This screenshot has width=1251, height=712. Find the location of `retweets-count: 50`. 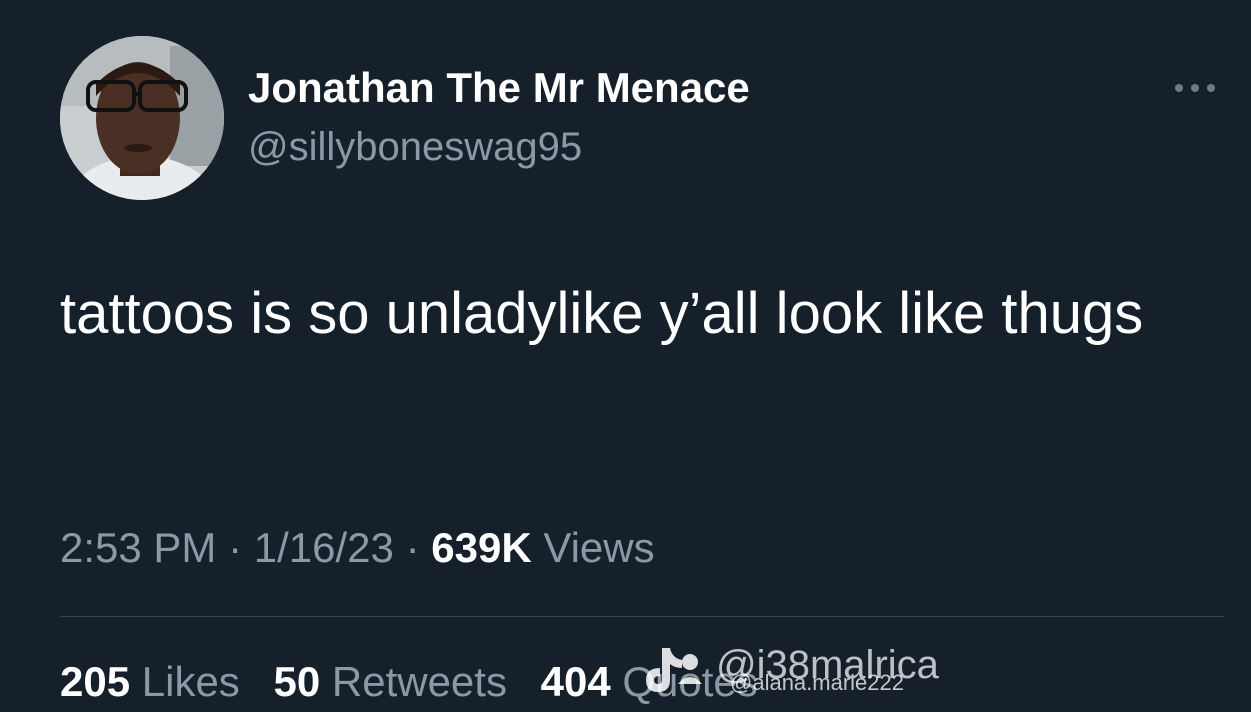

retweets-count: 50 is located at coordinates (297, 681).